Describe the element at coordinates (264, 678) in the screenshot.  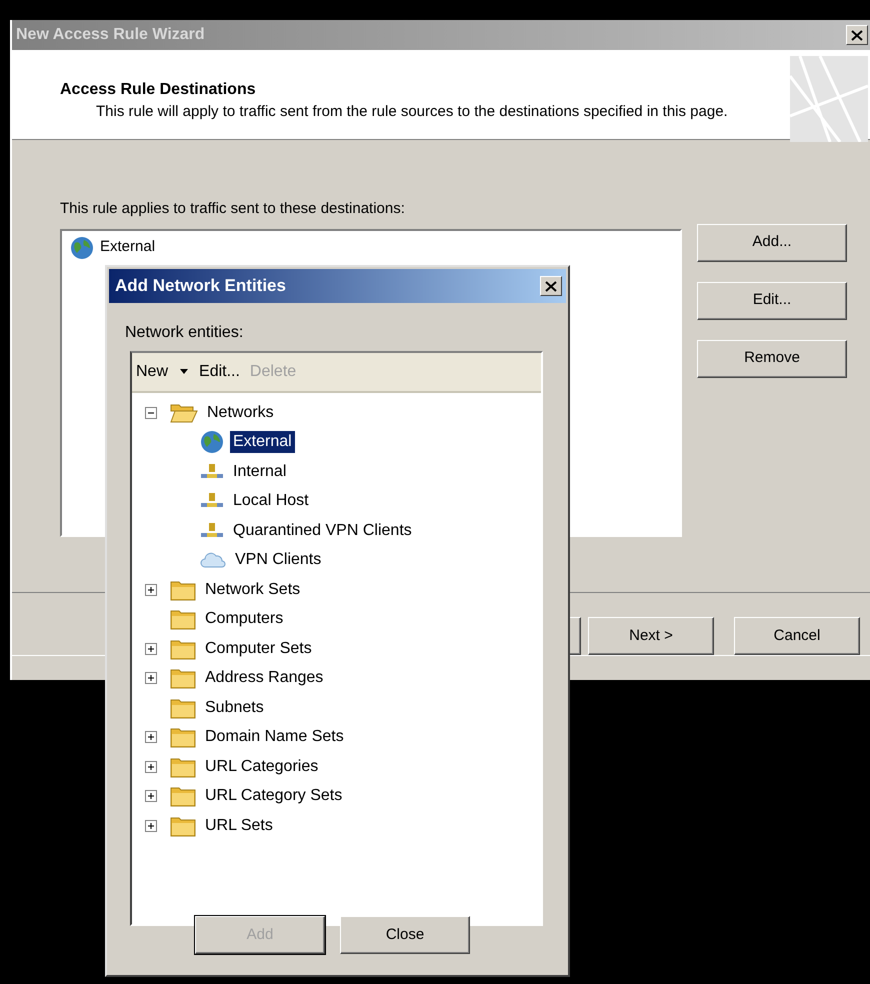
I see `tree-item: Address Ranges` at that location.